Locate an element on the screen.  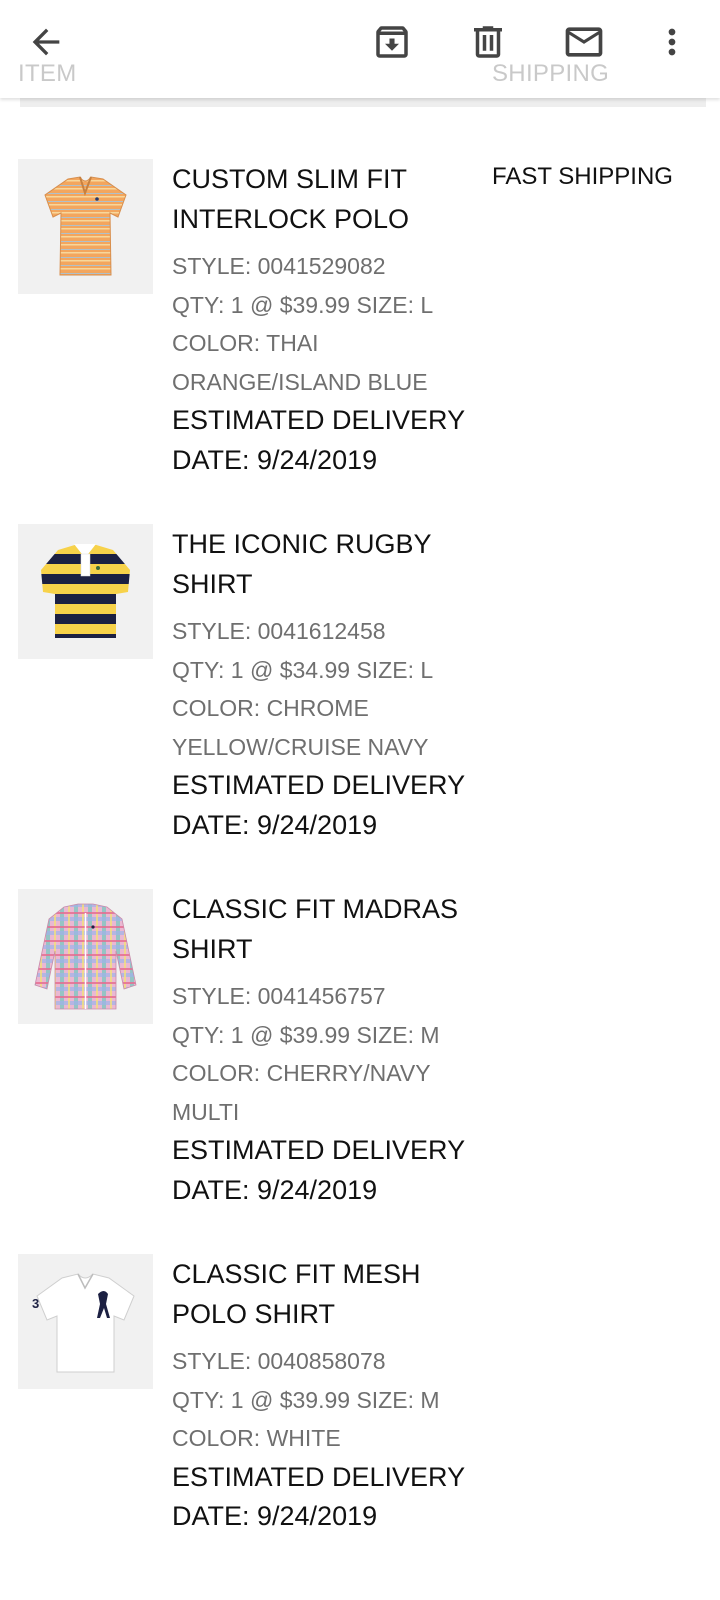
table-header-divider is located at coordinates (363, 102).